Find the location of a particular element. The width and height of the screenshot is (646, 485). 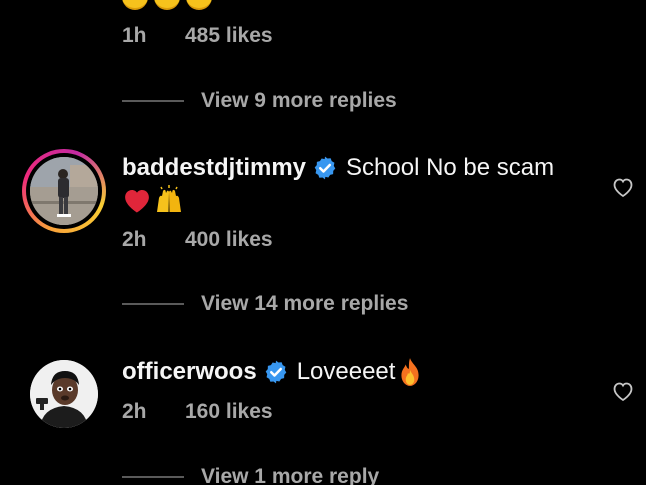

comment-time: 1h is located at coordinates (134, 35).